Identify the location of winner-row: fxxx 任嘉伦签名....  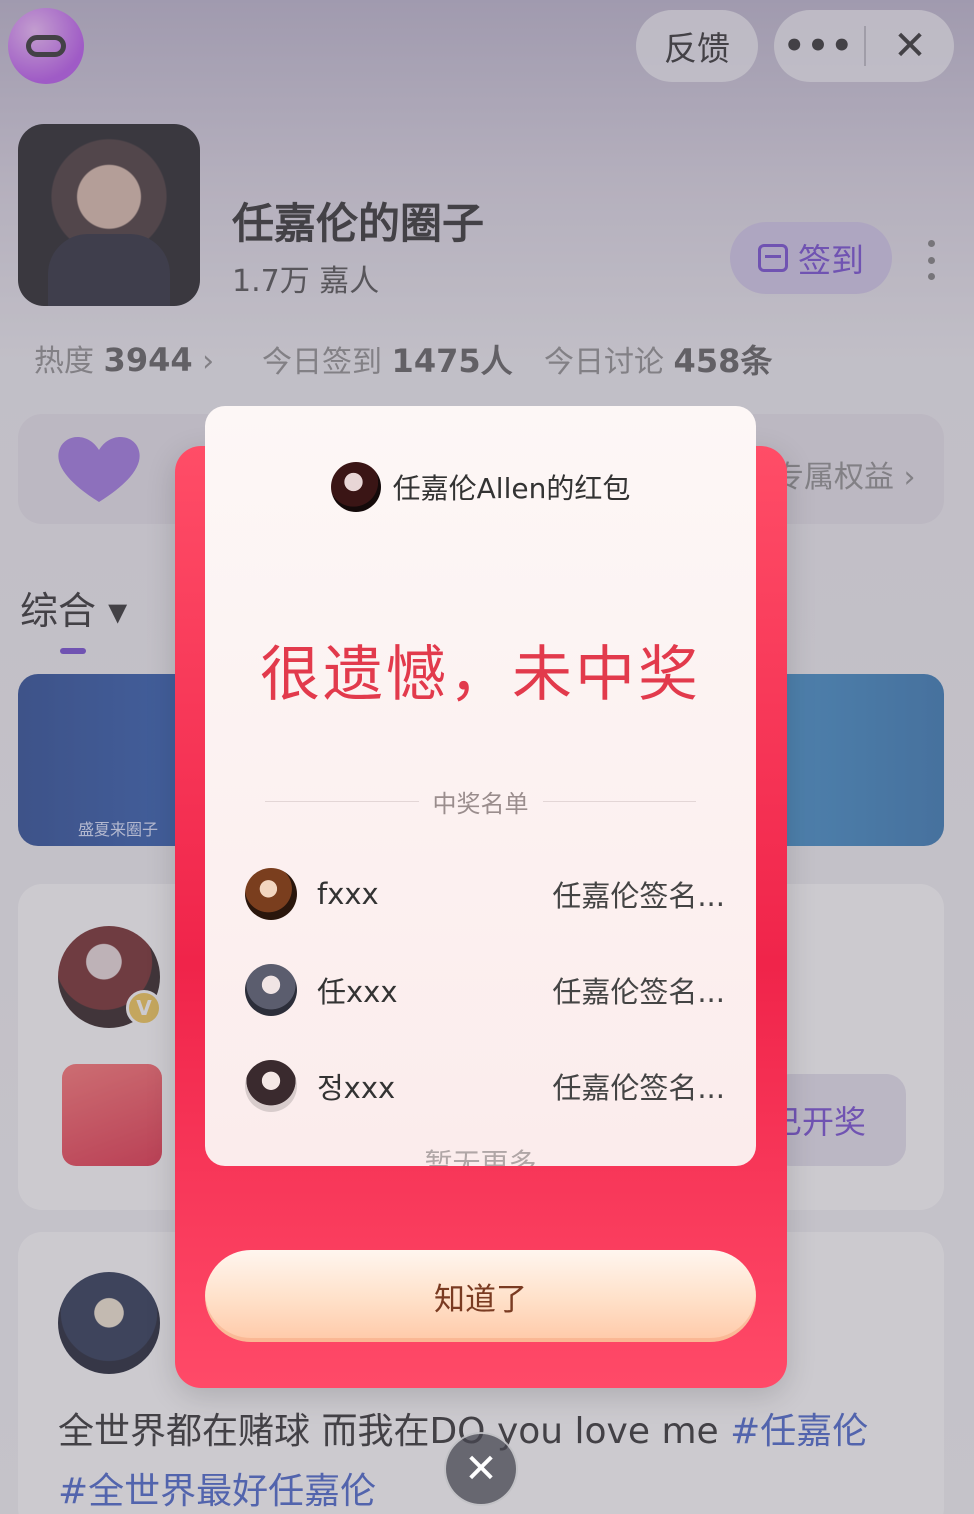
(485, 894).